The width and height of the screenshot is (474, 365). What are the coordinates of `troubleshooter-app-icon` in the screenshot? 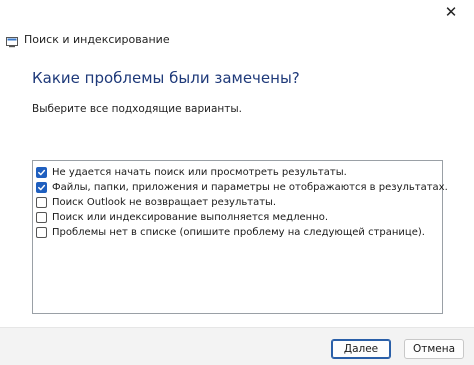 It's located at (12, 40).